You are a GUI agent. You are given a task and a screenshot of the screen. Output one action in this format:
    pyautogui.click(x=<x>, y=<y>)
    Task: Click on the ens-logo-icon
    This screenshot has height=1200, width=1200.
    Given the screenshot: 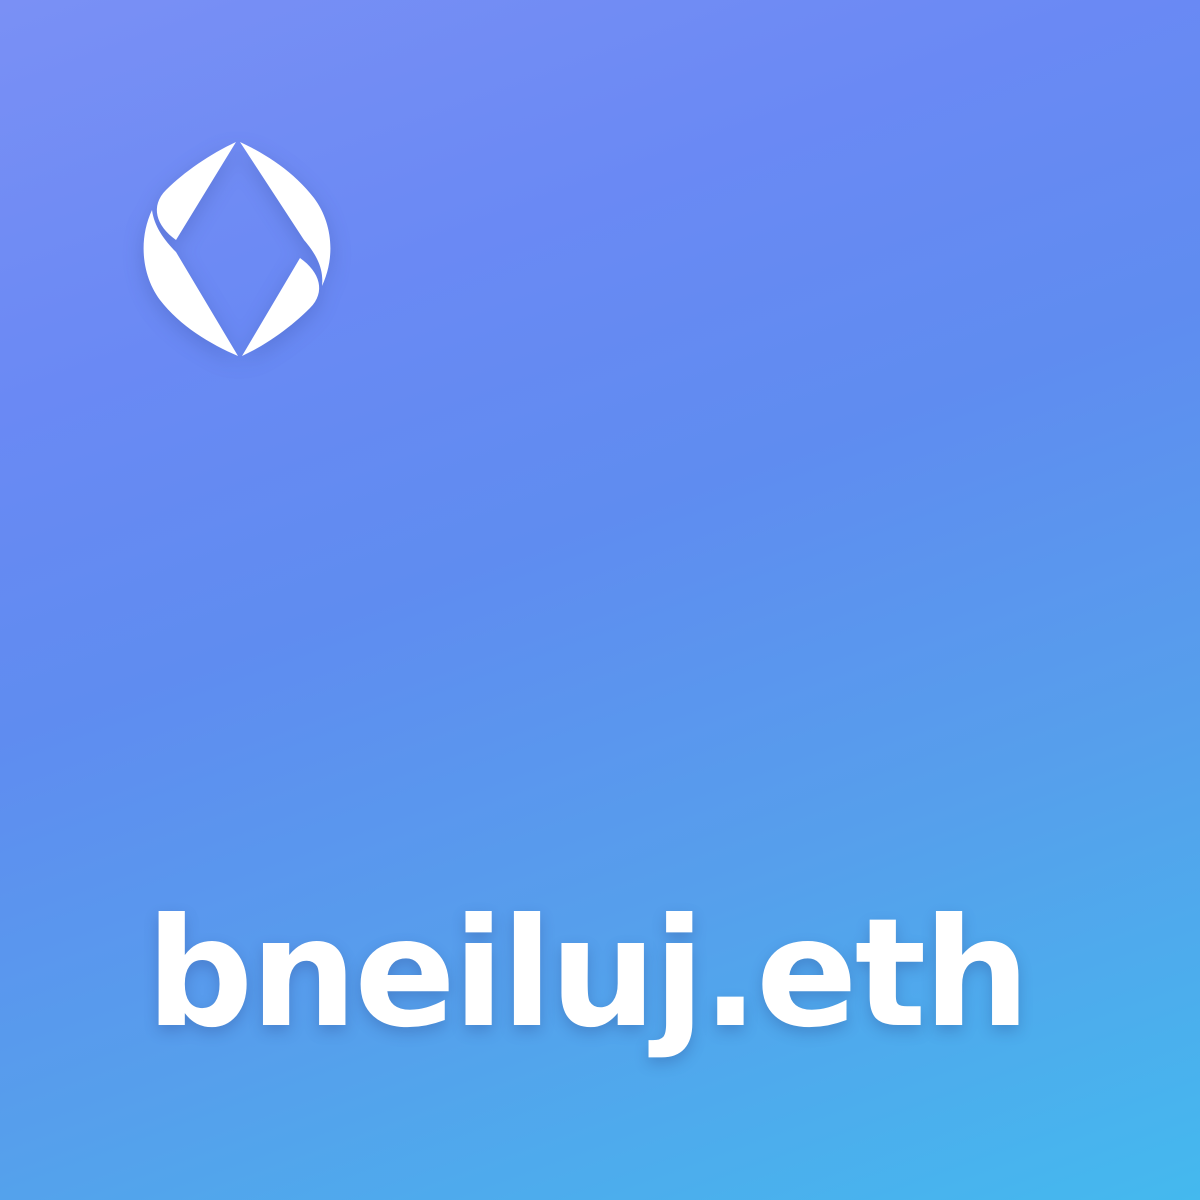 What is the action you would take?
    pyautogui.click(x=237, y=249)
    